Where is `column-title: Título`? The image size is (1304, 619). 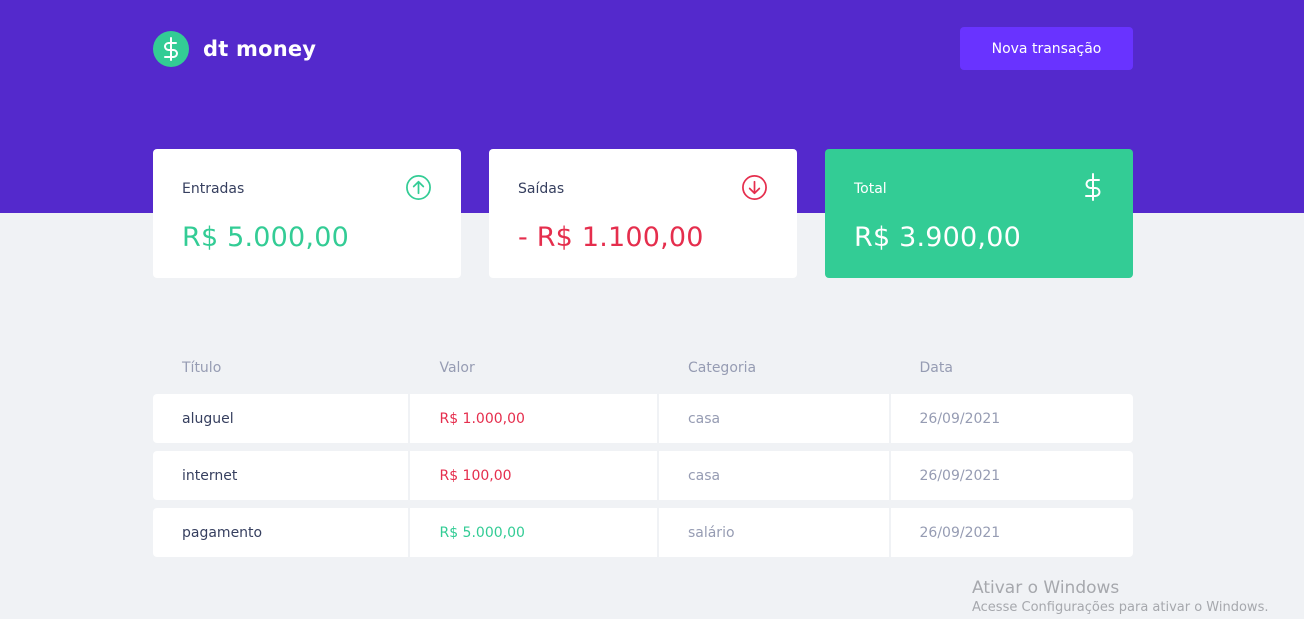 column-title: Título is located at coordinates (202, 368).